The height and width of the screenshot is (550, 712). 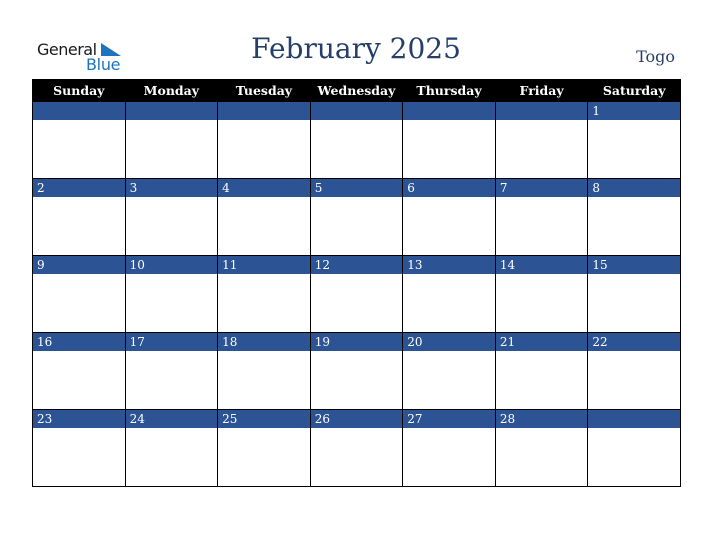 I want to click on day-number: 11, so click(x=264, y=265).